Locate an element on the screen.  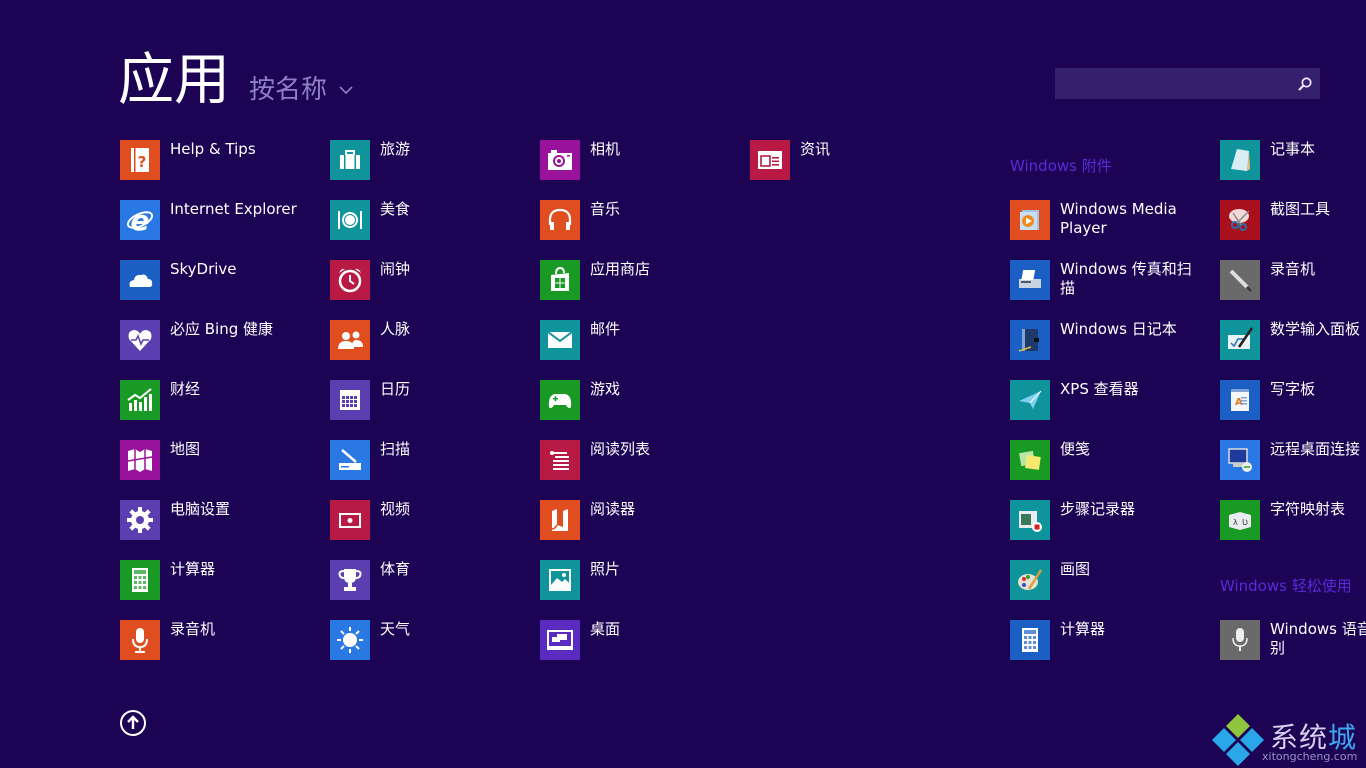
app-label: 扫描 is located at coordinates (395, 449).